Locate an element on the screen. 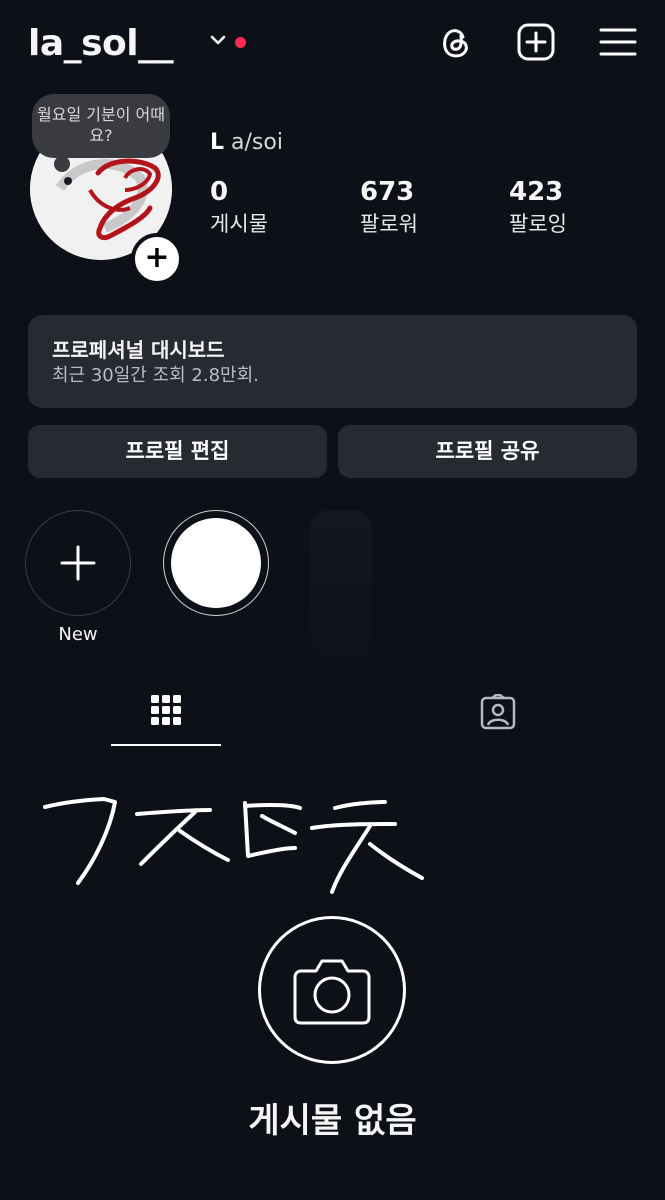 The height and width of the screenshot is (1200, 665). tagged-icon is located at coordinates (498, 712).